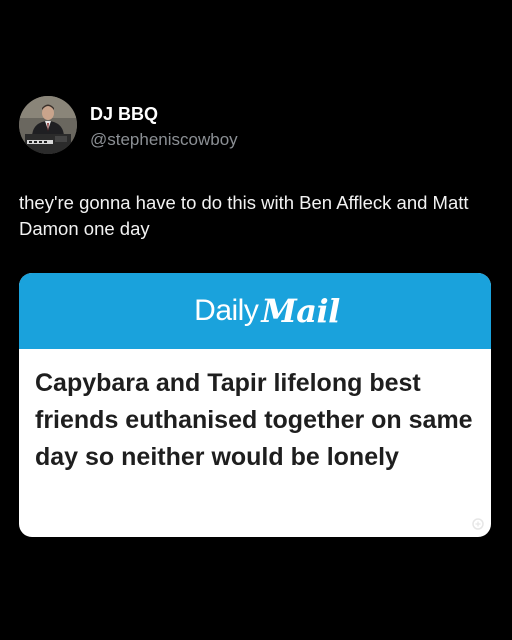 The width and height of the screenshot is (512, 640). I want to click on daily-mail-masthead: Daily Mail, so click(255, 311).